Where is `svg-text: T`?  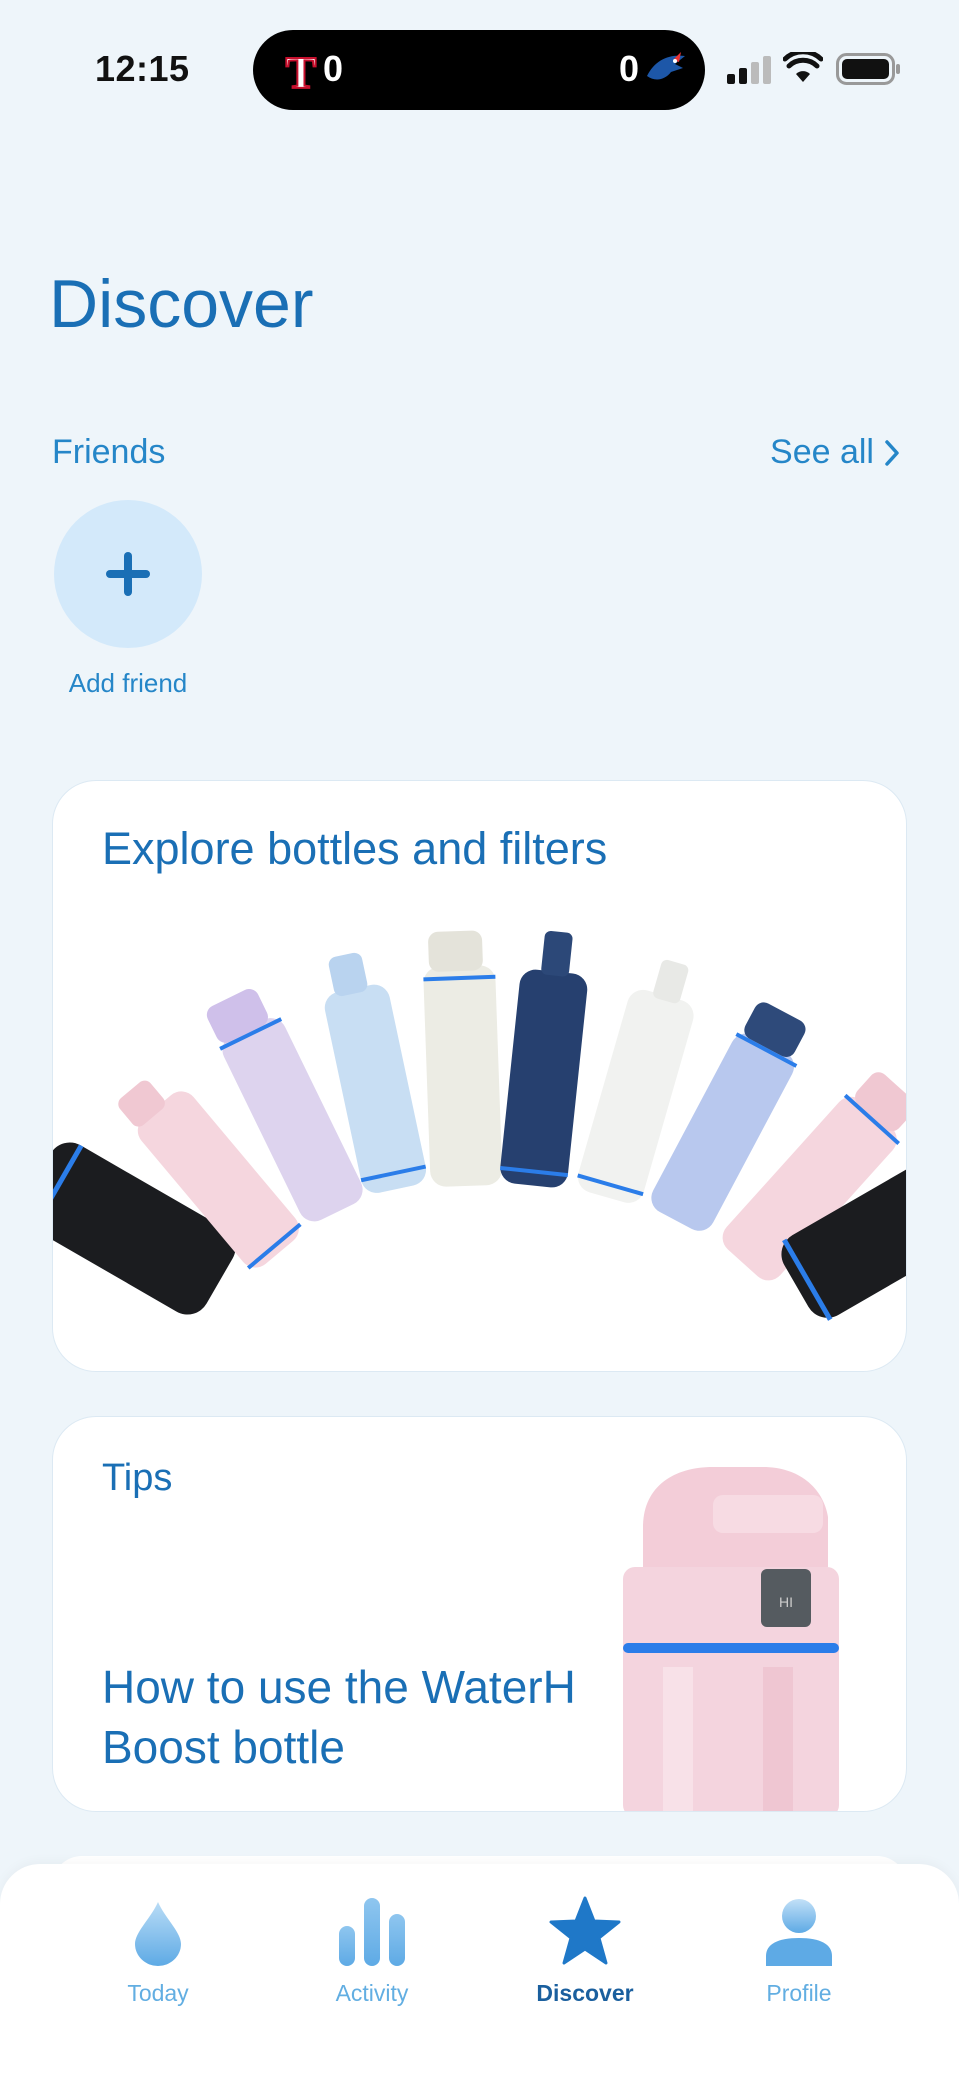 svg-text: T is located at coordinates (301, 71).